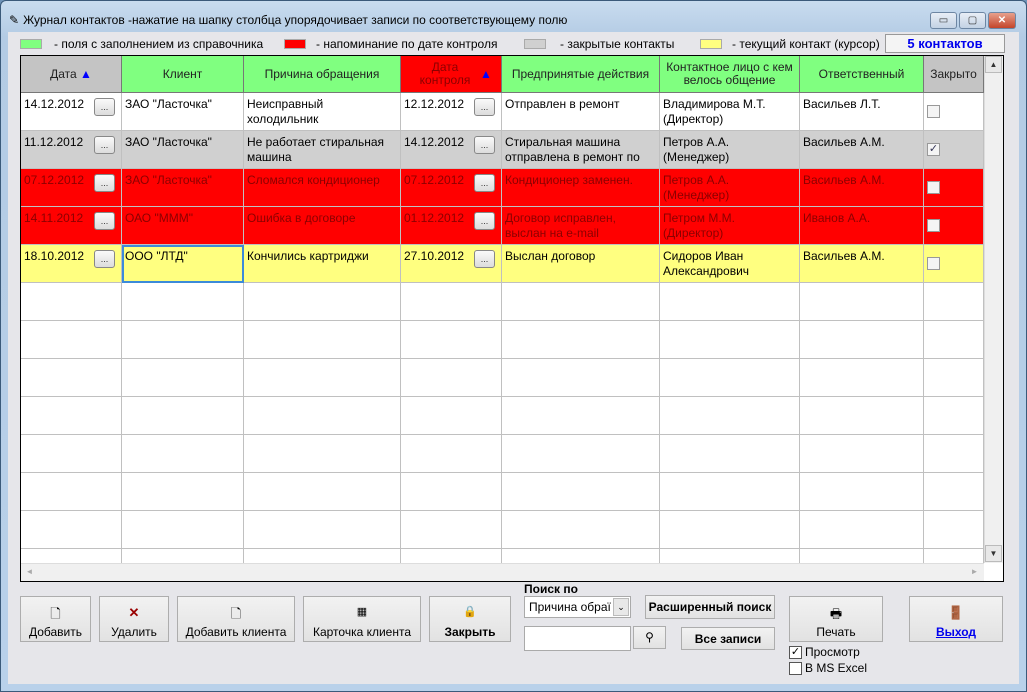 Image resolution: width=1027 pixels, height=692 pixels. Describe the element at coordinates (577, 607) in the screenshot. I see `search-field-select: Причина обраї ⌄` at that location.